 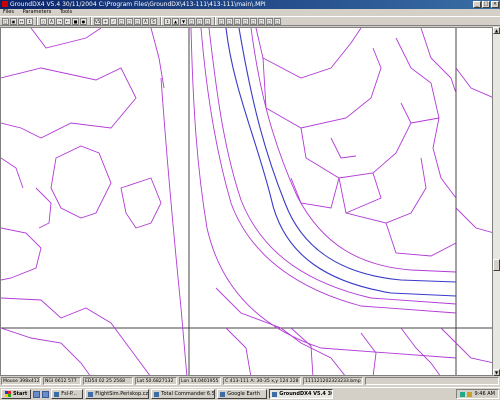 What do you see at coordinates (496, 30) in the screenshot?
I see `scroll-up-icon: ▲` at bounding box center [496, 30].